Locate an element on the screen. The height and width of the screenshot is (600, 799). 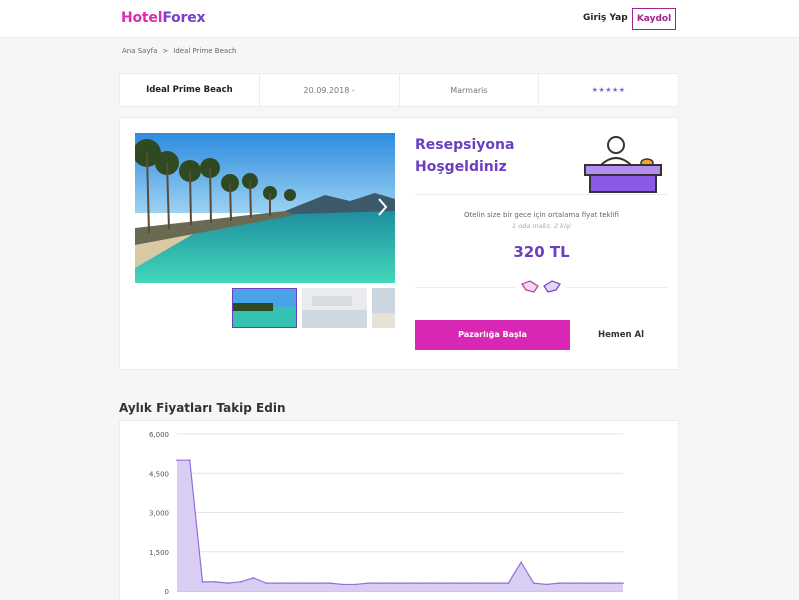
next-image-arrow is located at coordinates (383, 209).